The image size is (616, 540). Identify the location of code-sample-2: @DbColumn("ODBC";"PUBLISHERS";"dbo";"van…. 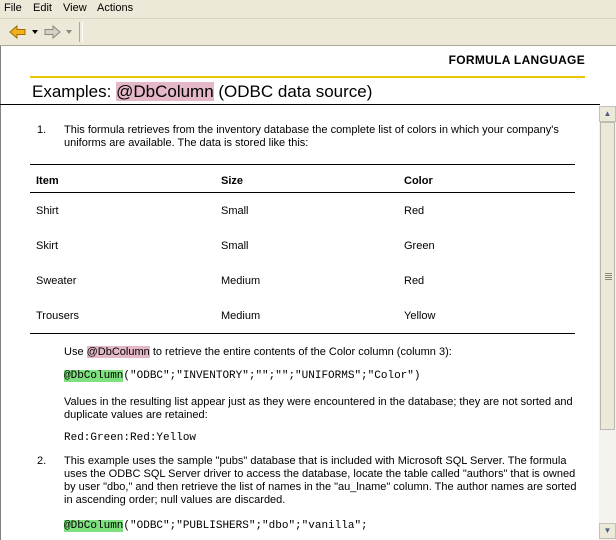
(324, 526).